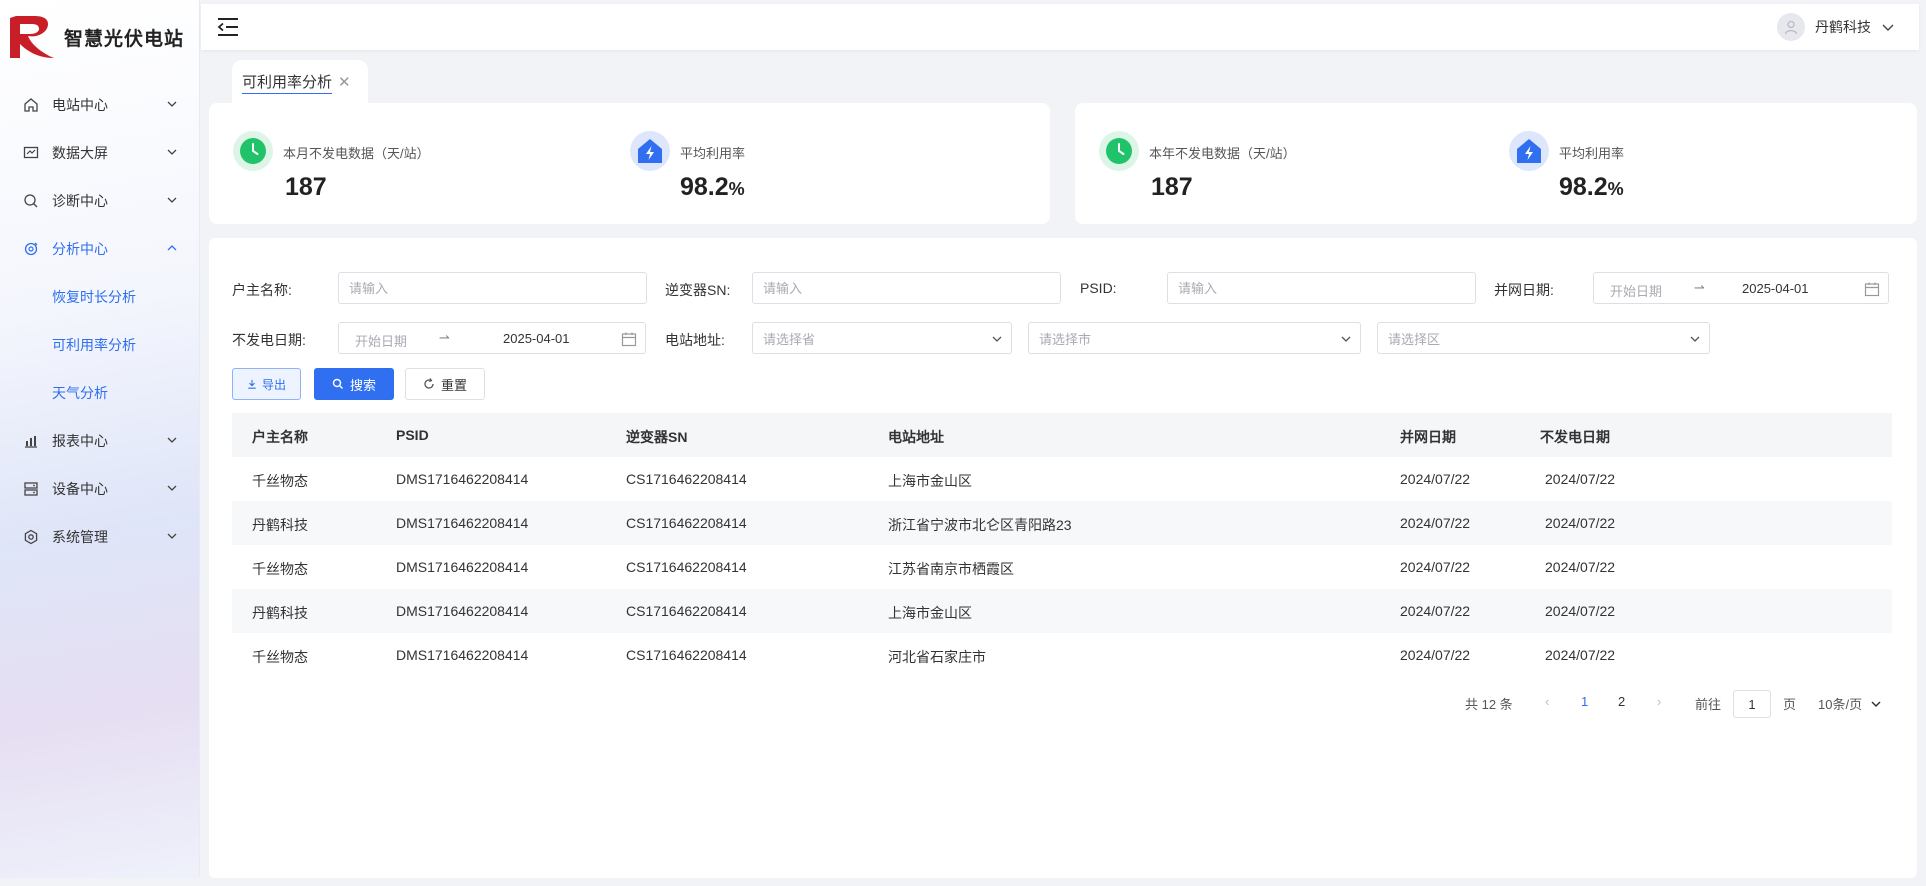  Describe the element at coordinates (31, 201) in the screenshot. I see `magnifier-icon` at that location.